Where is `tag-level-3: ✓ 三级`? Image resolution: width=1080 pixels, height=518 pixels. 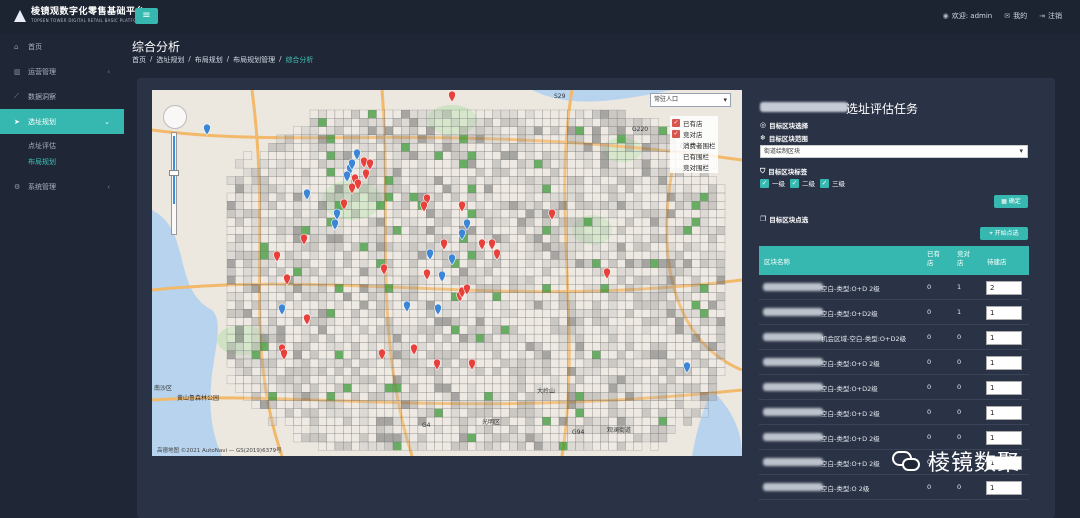 tag-level-3: ✓ 三级 is located at coordinates (832, 183).